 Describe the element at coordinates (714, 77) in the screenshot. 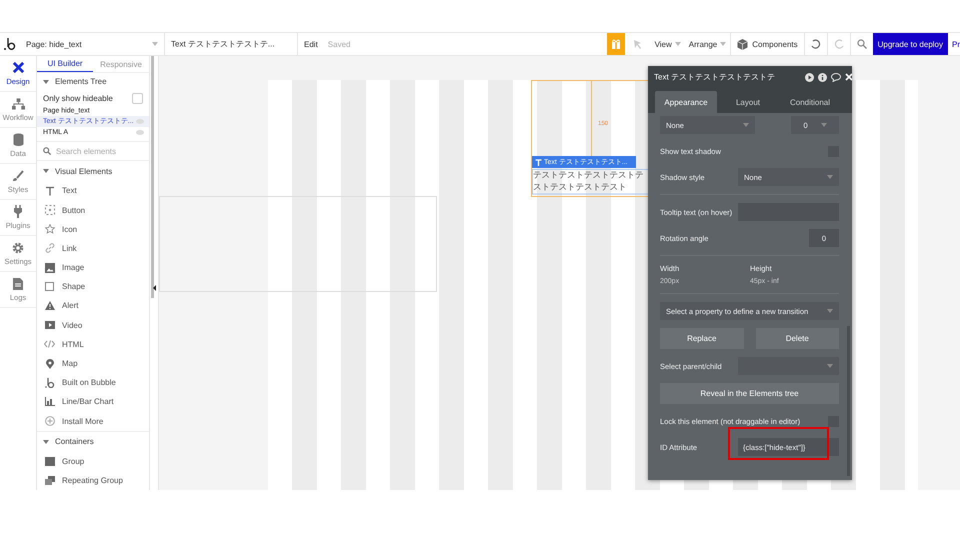

I see `editor-title: Text テストテストテストテストテ` at that location.